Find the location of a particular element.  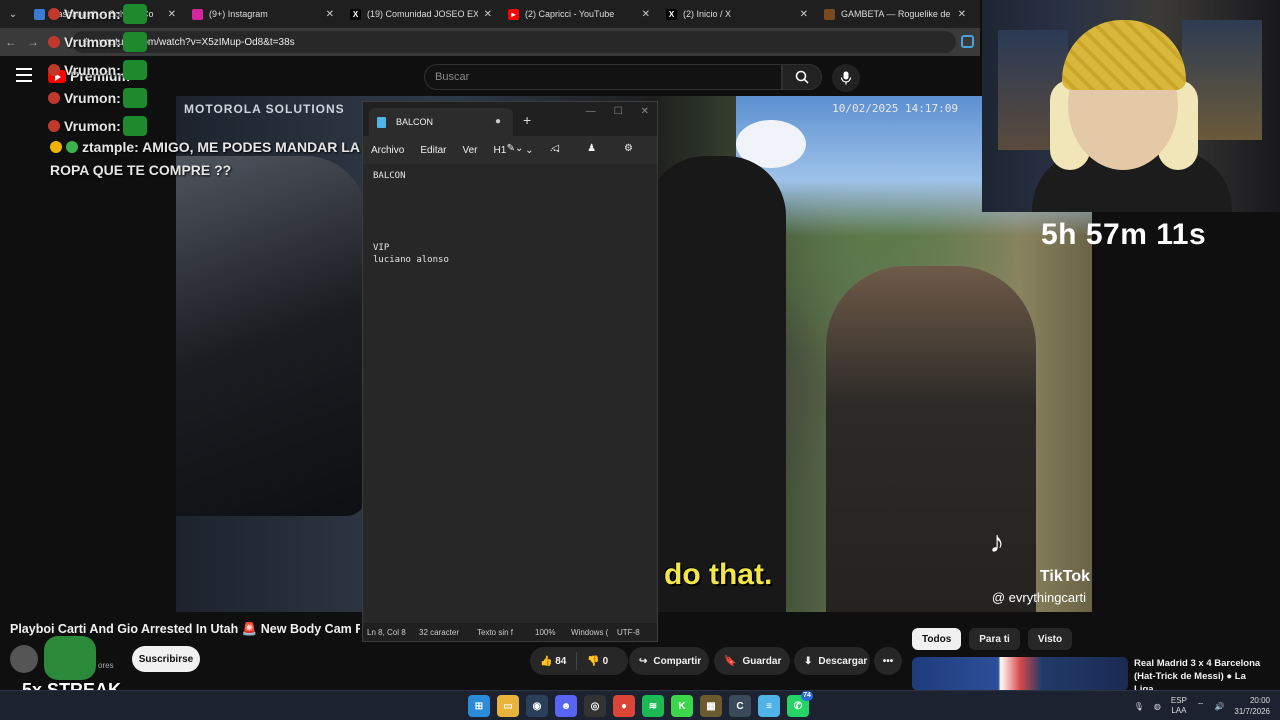

status-format: Texto sin f is located at coordinates (503, 632).